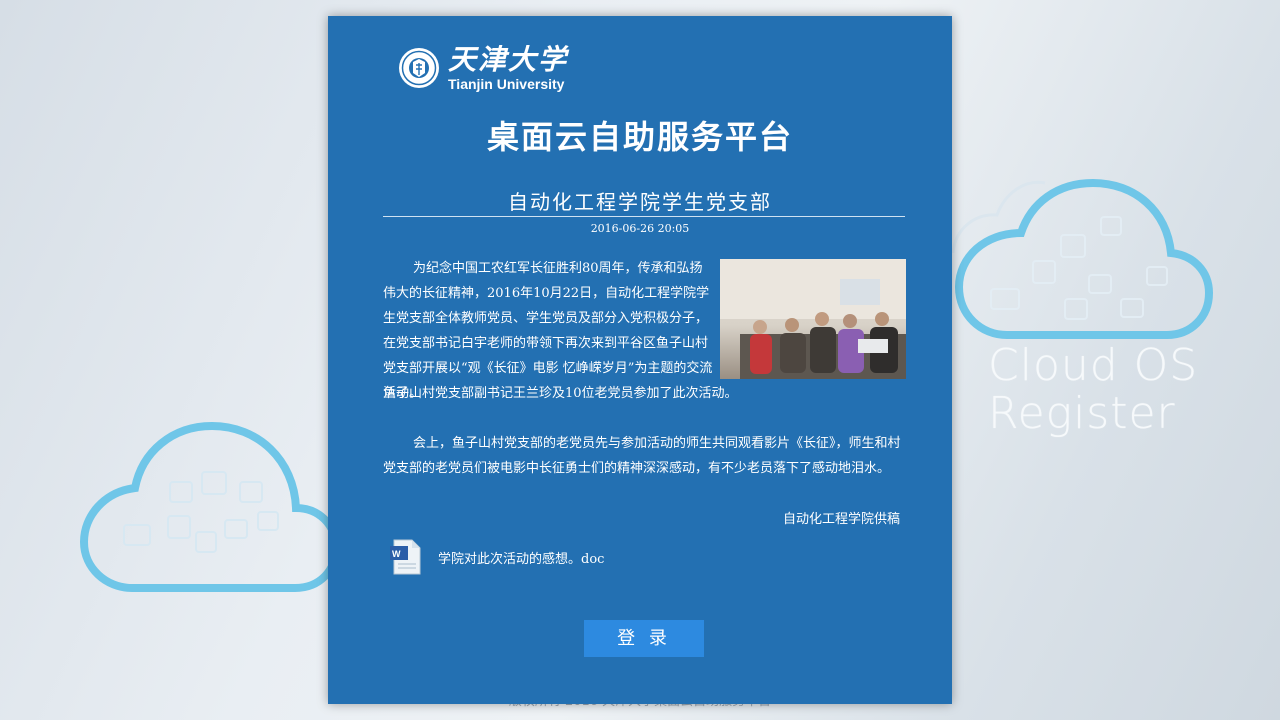 The width and height of the screenshot is (1280, 720). I want to click on register-line: Register, so click(1082, 413).